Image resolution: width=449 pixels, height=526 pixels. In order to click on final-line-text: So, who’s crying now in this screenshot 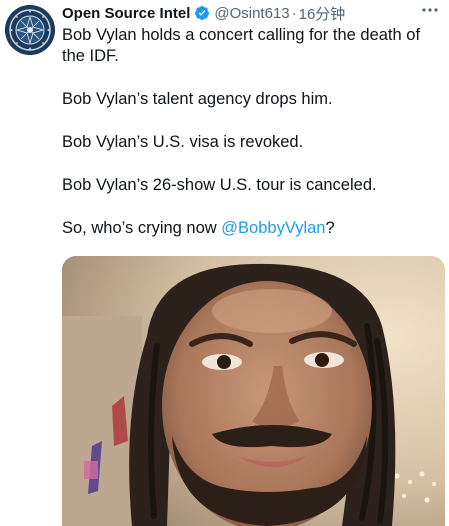, I will do `click(142, 228)`.